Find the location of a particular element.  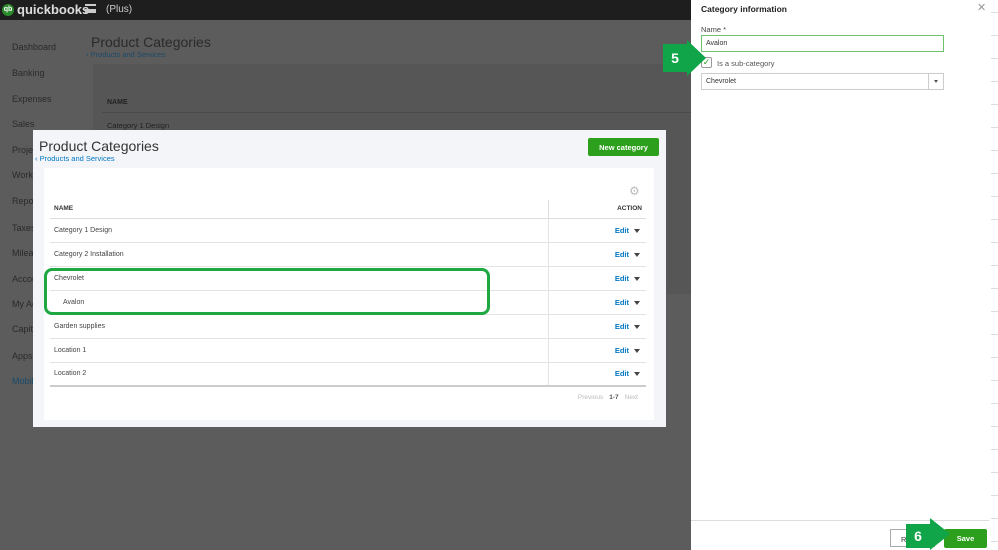

category-name: Category 2 Installation is located at coordinates (299, 254).